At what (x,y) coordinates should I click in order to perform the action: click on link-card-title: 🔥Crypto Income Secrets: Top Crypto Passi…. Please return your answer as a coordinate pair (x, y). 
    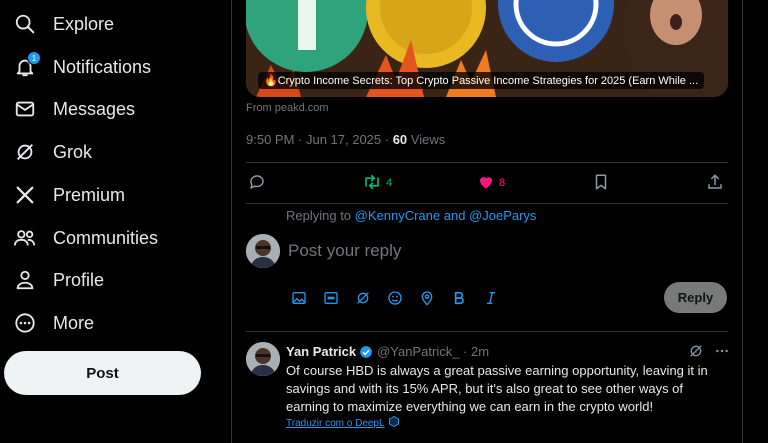
    Looking at the image, I should click on (481, 80).